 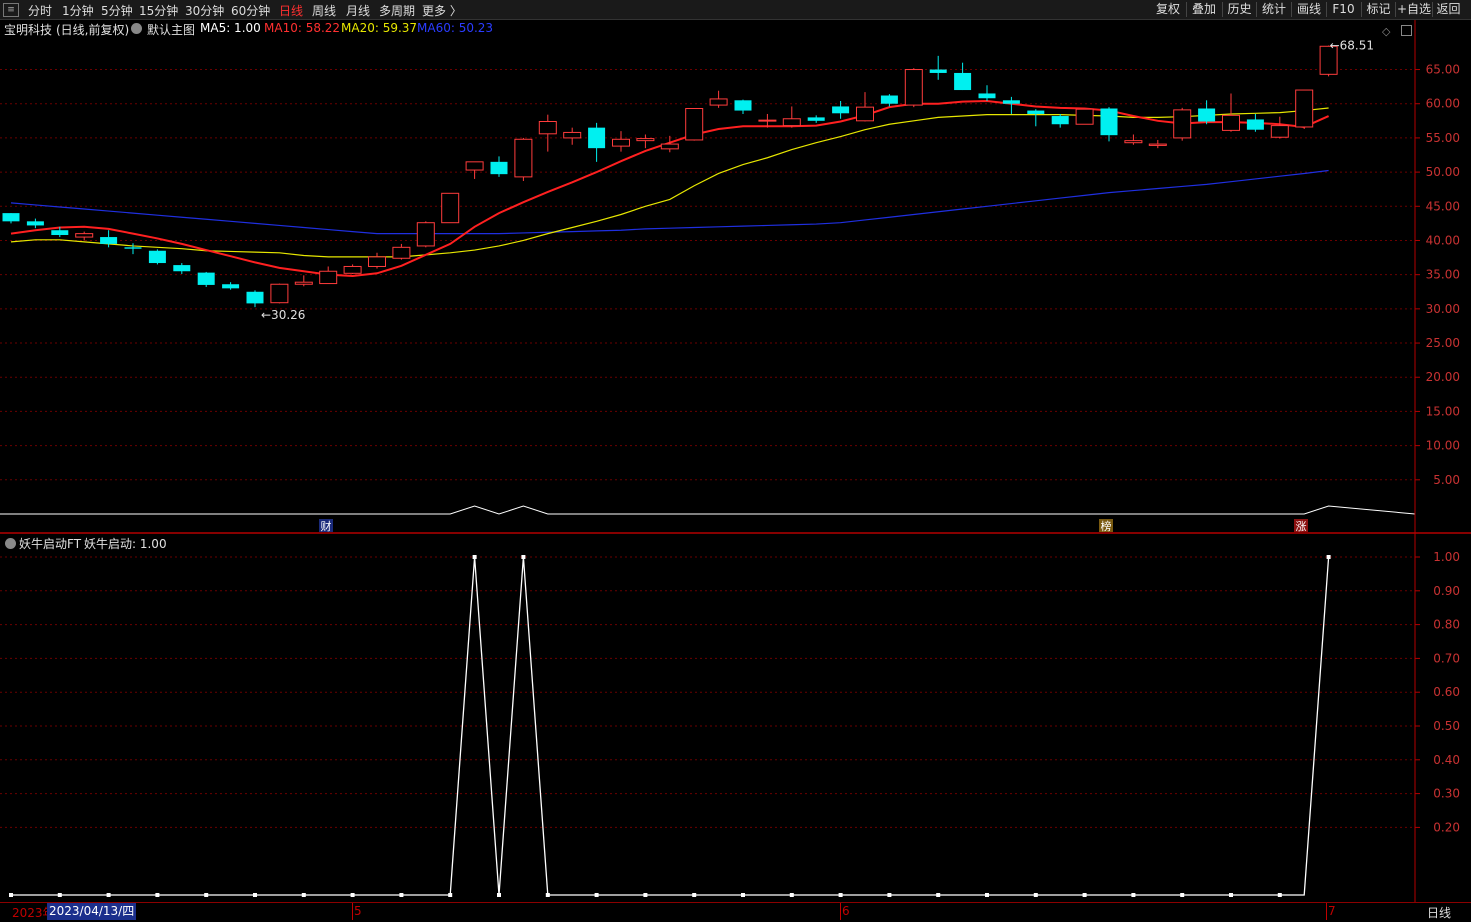 What do you see at coordinates (1443, 206) in the screenshot?
I see `price-tick-label: 45.00` at bounding box center [1443, 206].